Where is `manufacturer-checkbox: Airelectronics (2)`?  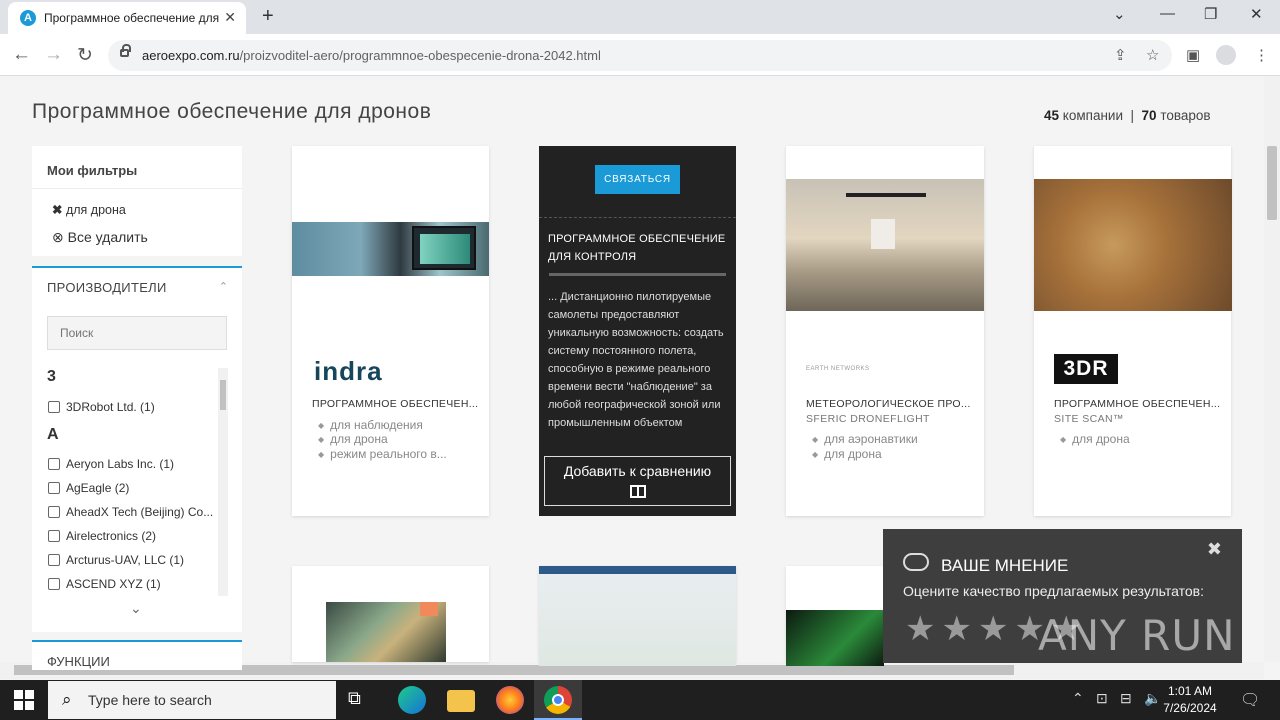
manufacturer-checkbox: Airelectronics (2) is located at coordinates (133, 536).